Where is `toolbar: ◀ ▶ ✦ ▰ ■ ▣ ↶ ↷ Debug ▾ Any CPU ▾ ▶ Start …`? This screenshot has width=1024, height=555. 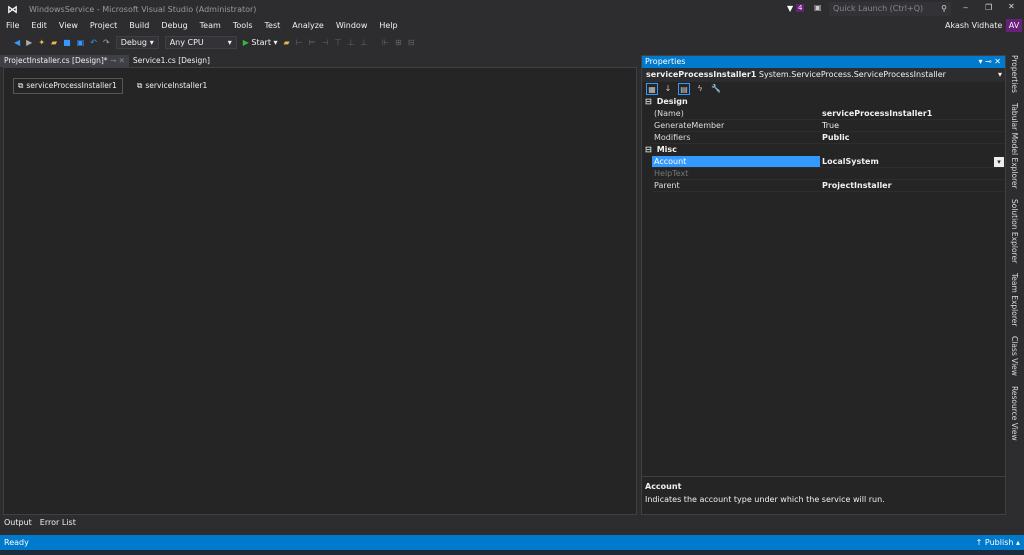
toolbar: ◀ ▶ ✦ ▰ ■ ▣ ↶ ↷ Debug ▾ Any CPU ▾ ▶ Start … is located at coordinates (320, 42).